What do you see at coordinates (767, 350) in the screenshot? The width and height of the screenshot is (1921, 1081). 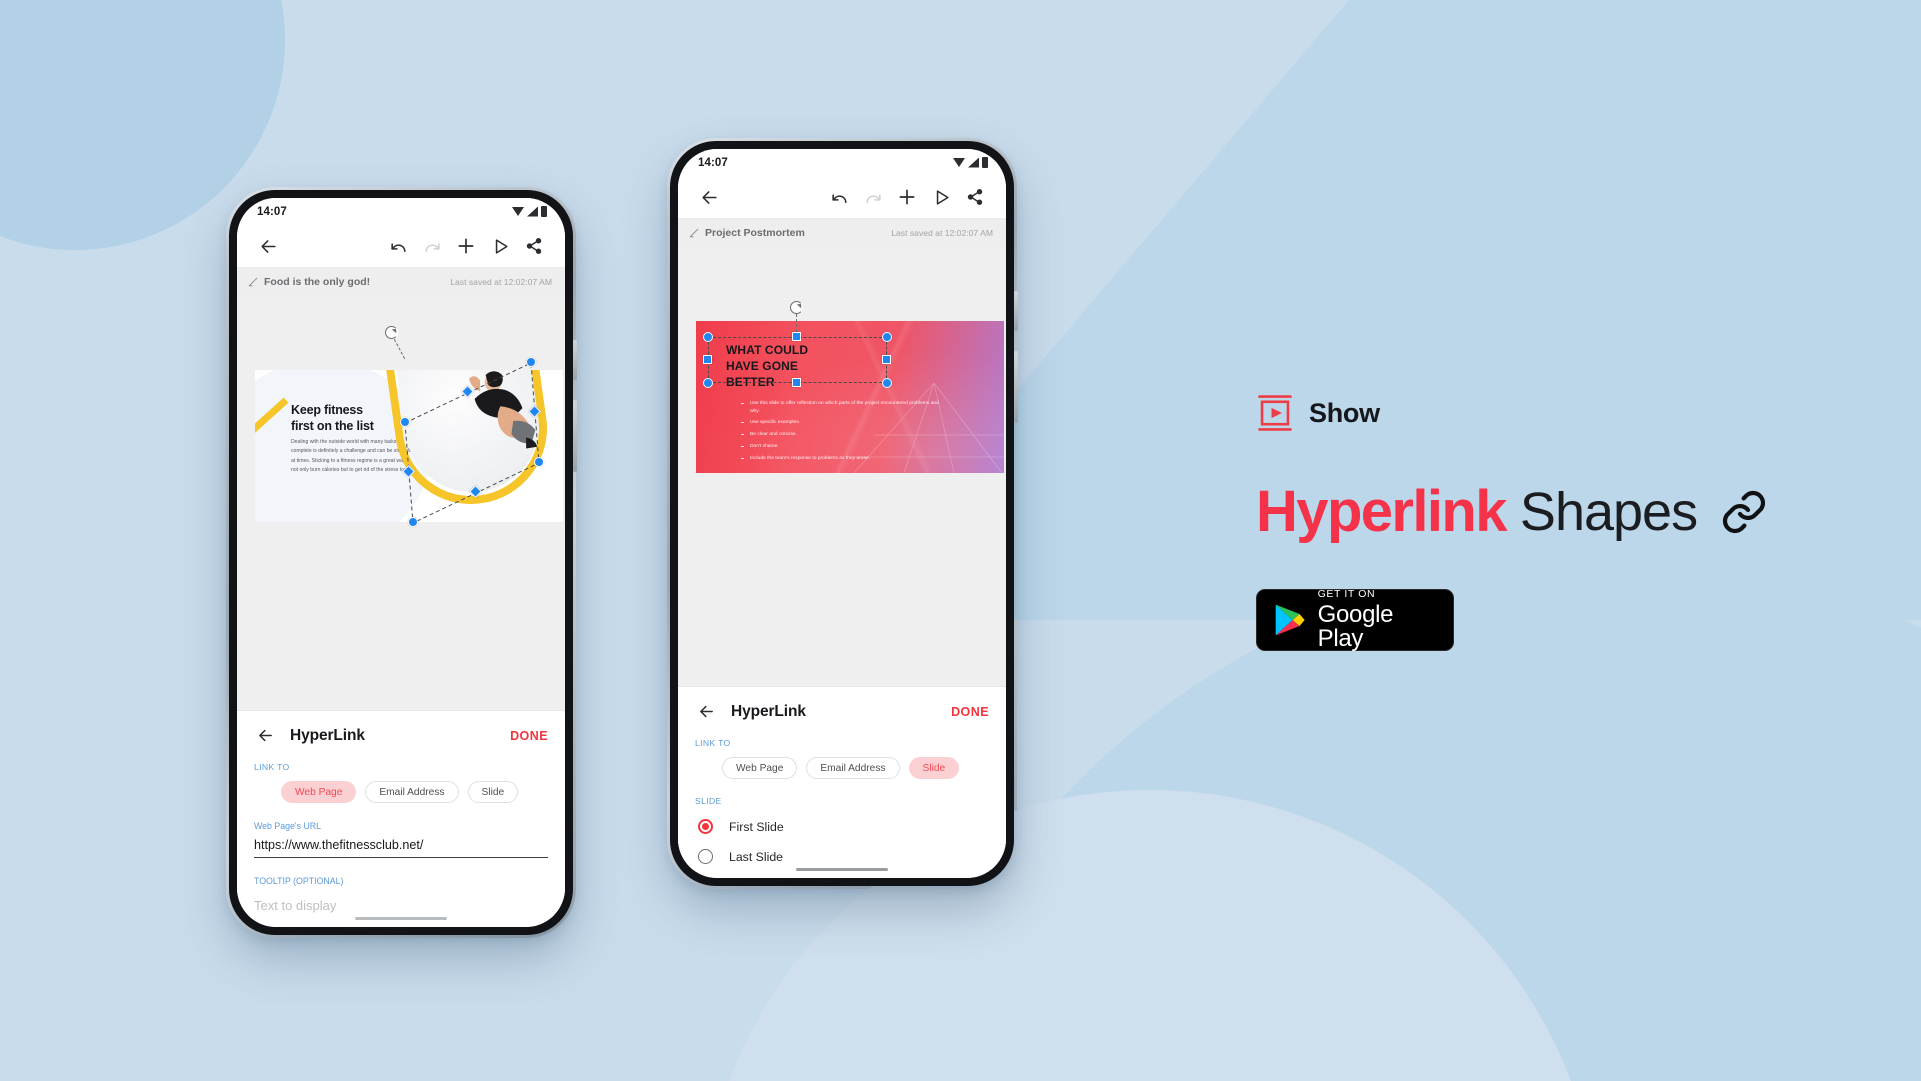 I see `slide-heading-line1: WHAT COULD` at bounding box center [767, 350].